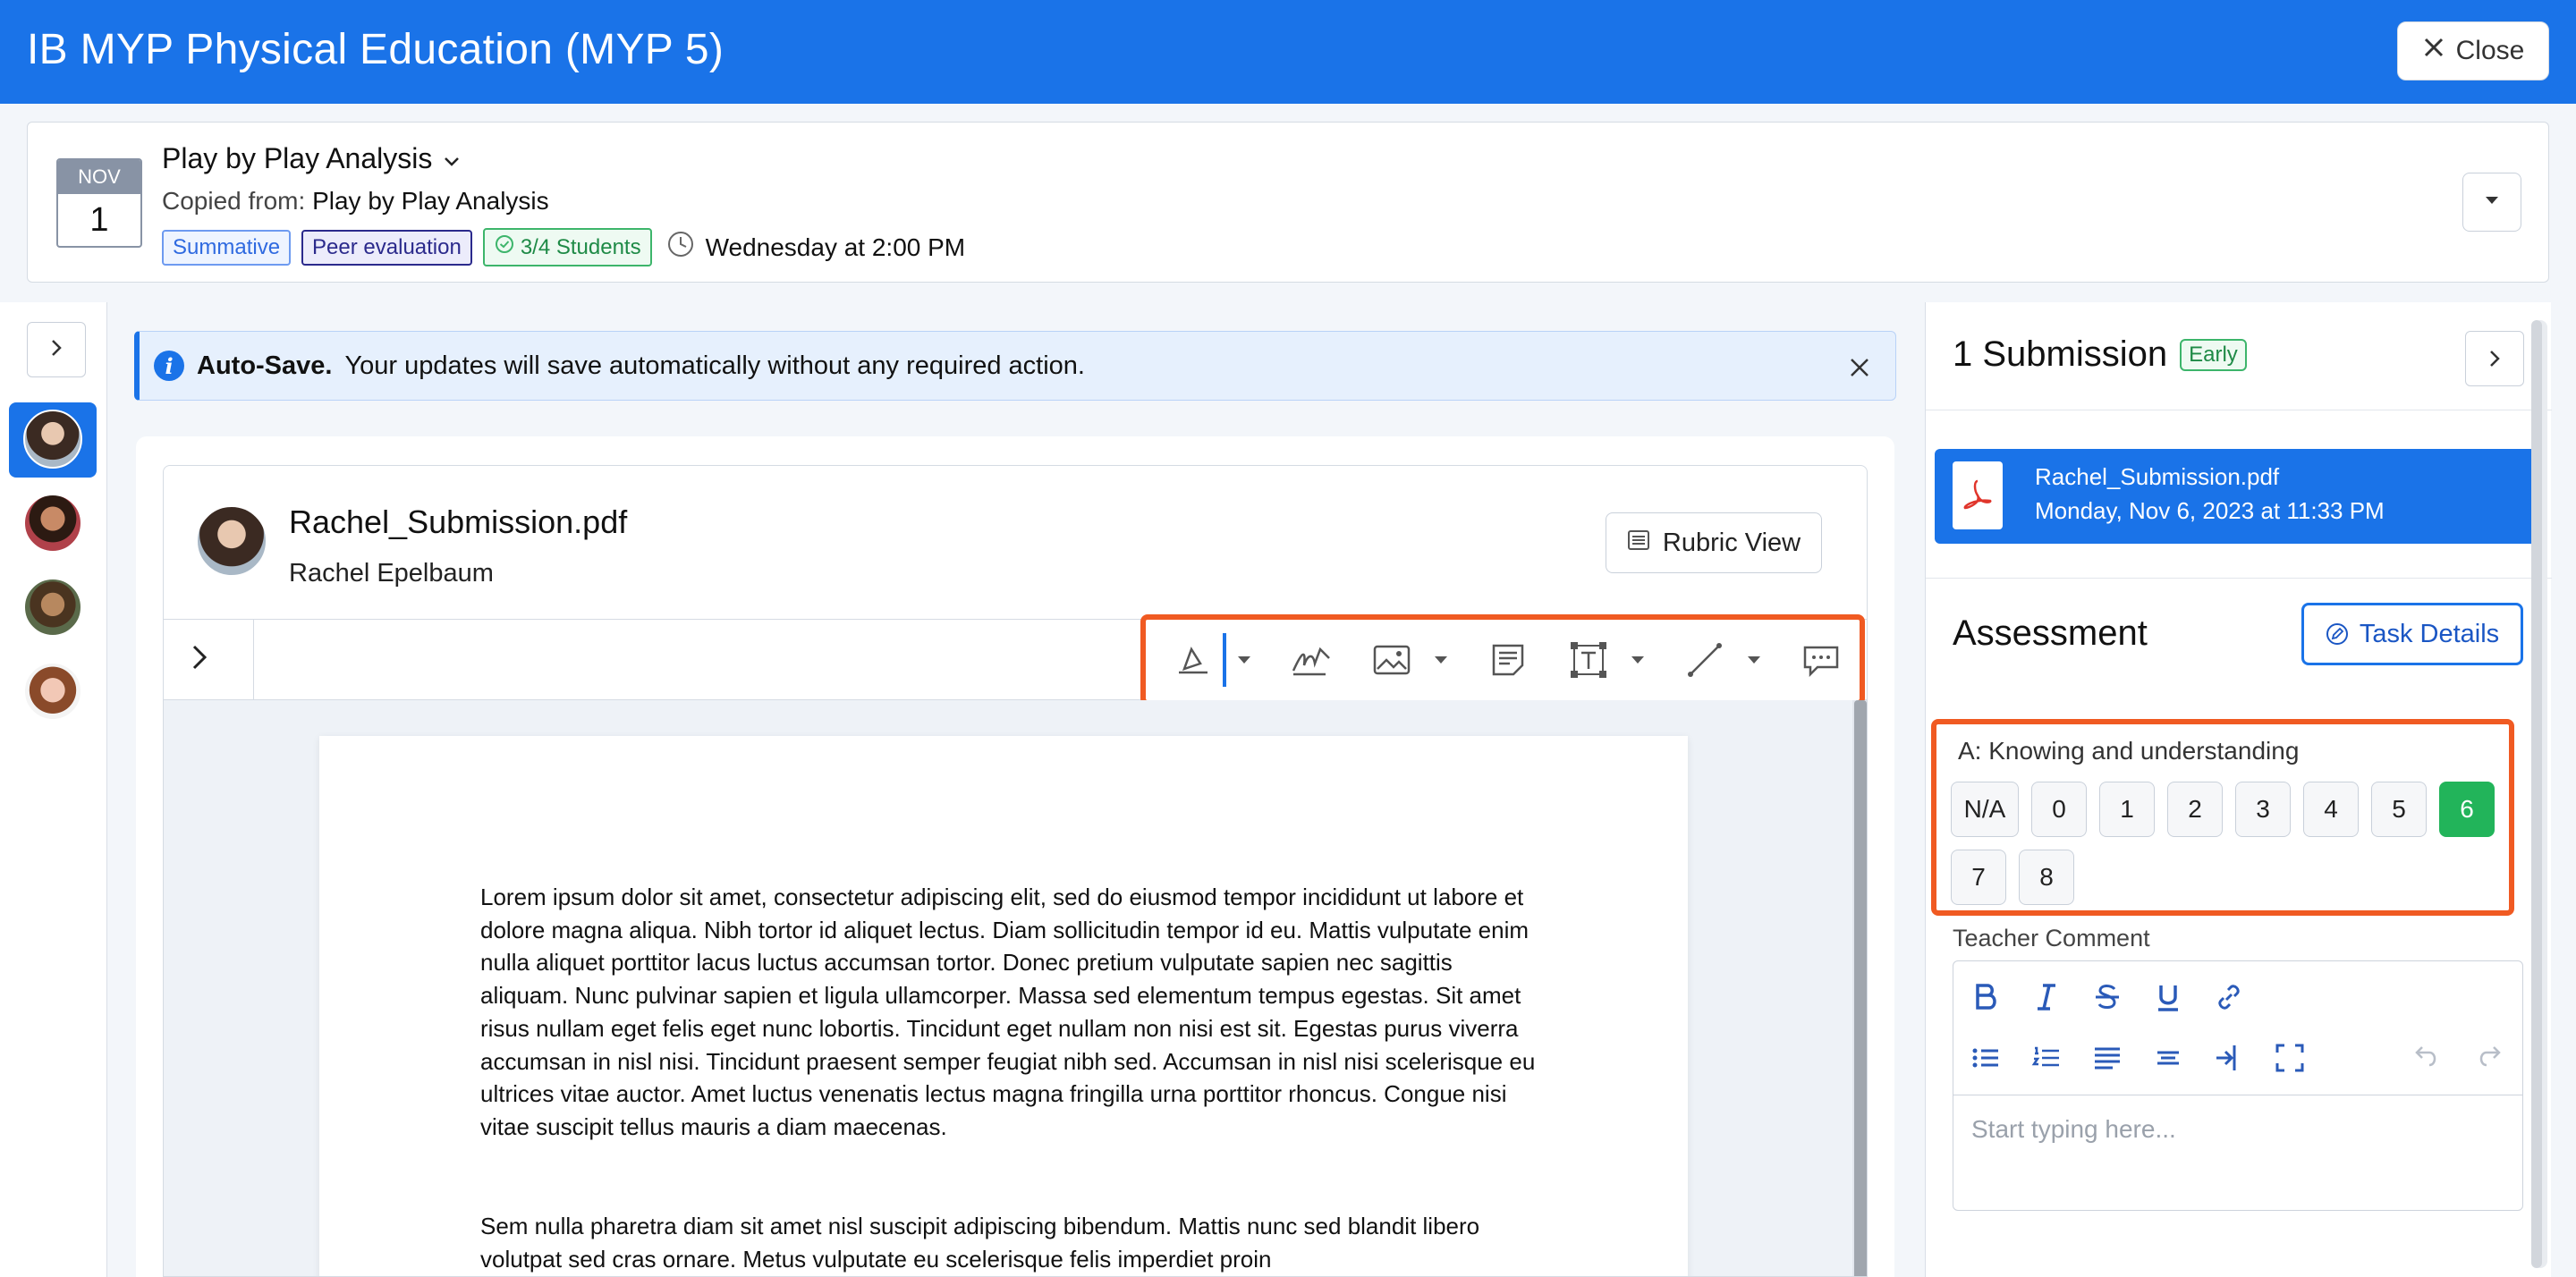 The width and height of the screenshot is (2576, 1277). What do you see at coordinates (567, 247) in the screenshot?
I see `students-tag: 3/4 Students` at bounding box center [567, 247].